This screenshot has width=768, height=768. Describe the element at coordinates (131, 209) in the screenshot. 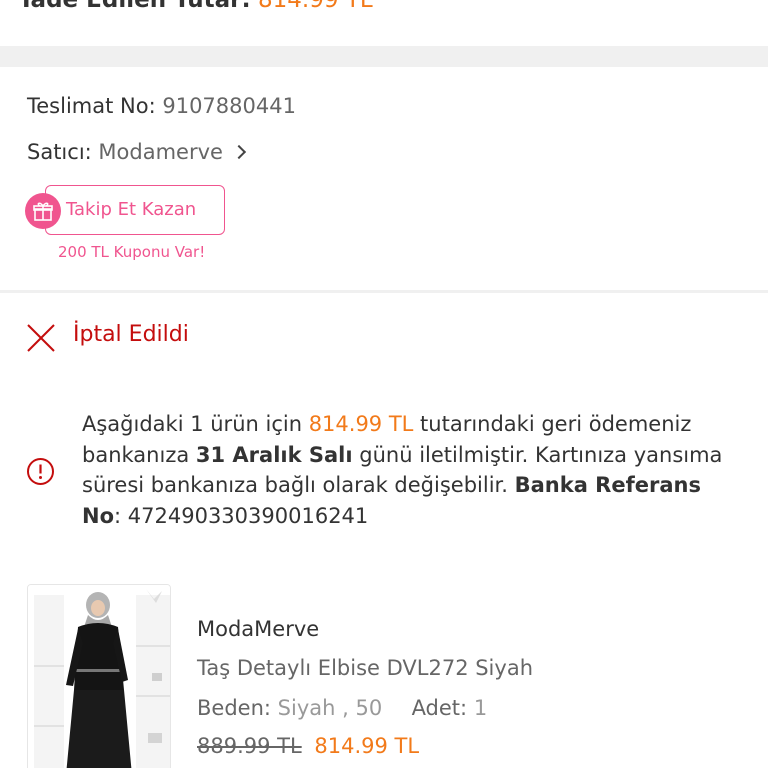

I see `follow-and-earn-label: Takip Et Kazan` at that location.